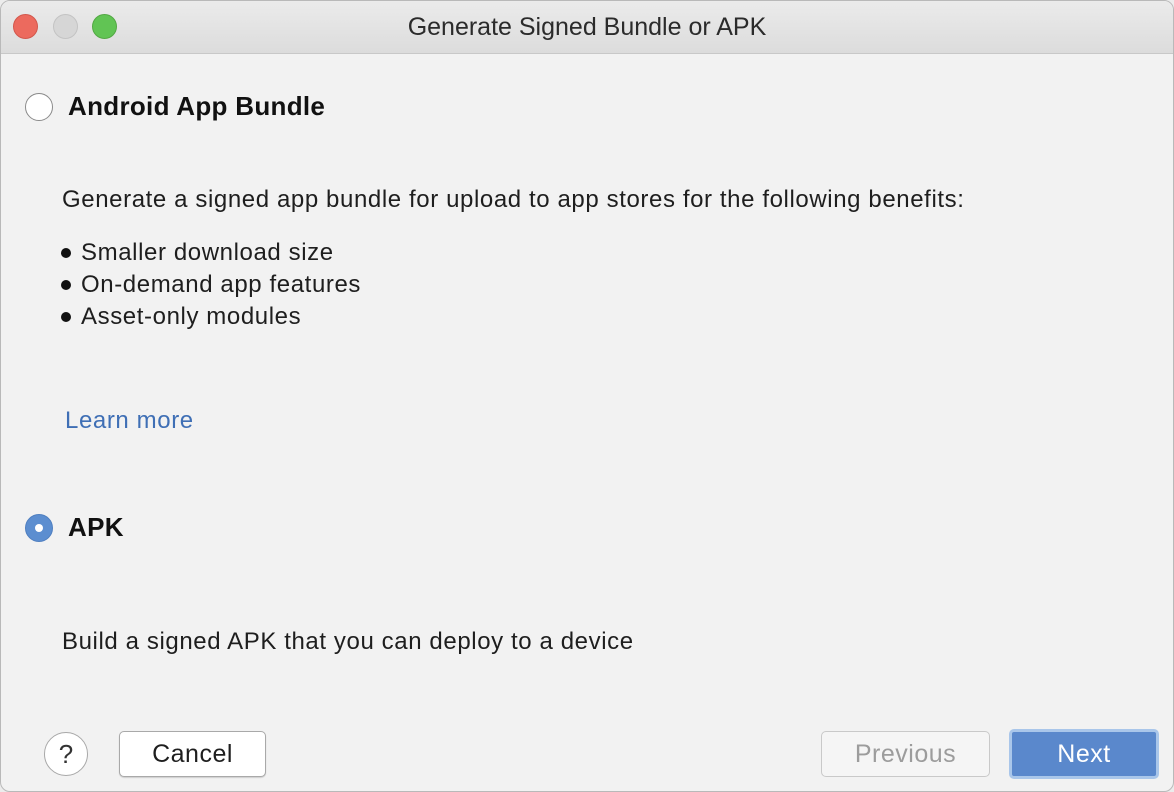 The image size is (1174, 792). What do you see at coordinates (211, 253) in the screenshot?
I see `list-item: Smaller download size` at bounding box center [211, 253].